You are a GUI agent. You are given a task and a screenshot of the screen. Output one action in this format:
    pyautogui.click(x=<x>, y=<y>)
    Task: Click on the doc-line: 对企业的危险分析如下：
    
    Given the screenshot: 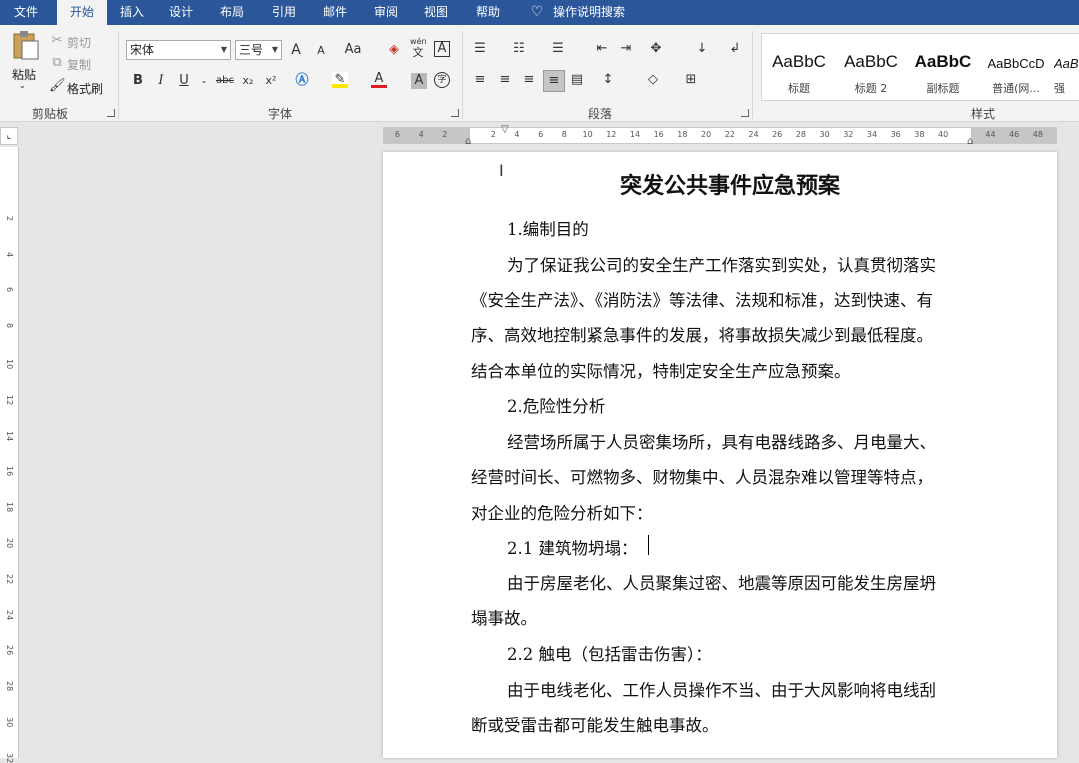 What is the action you would take?
    pyautogui.click(x=562, y=513)
    